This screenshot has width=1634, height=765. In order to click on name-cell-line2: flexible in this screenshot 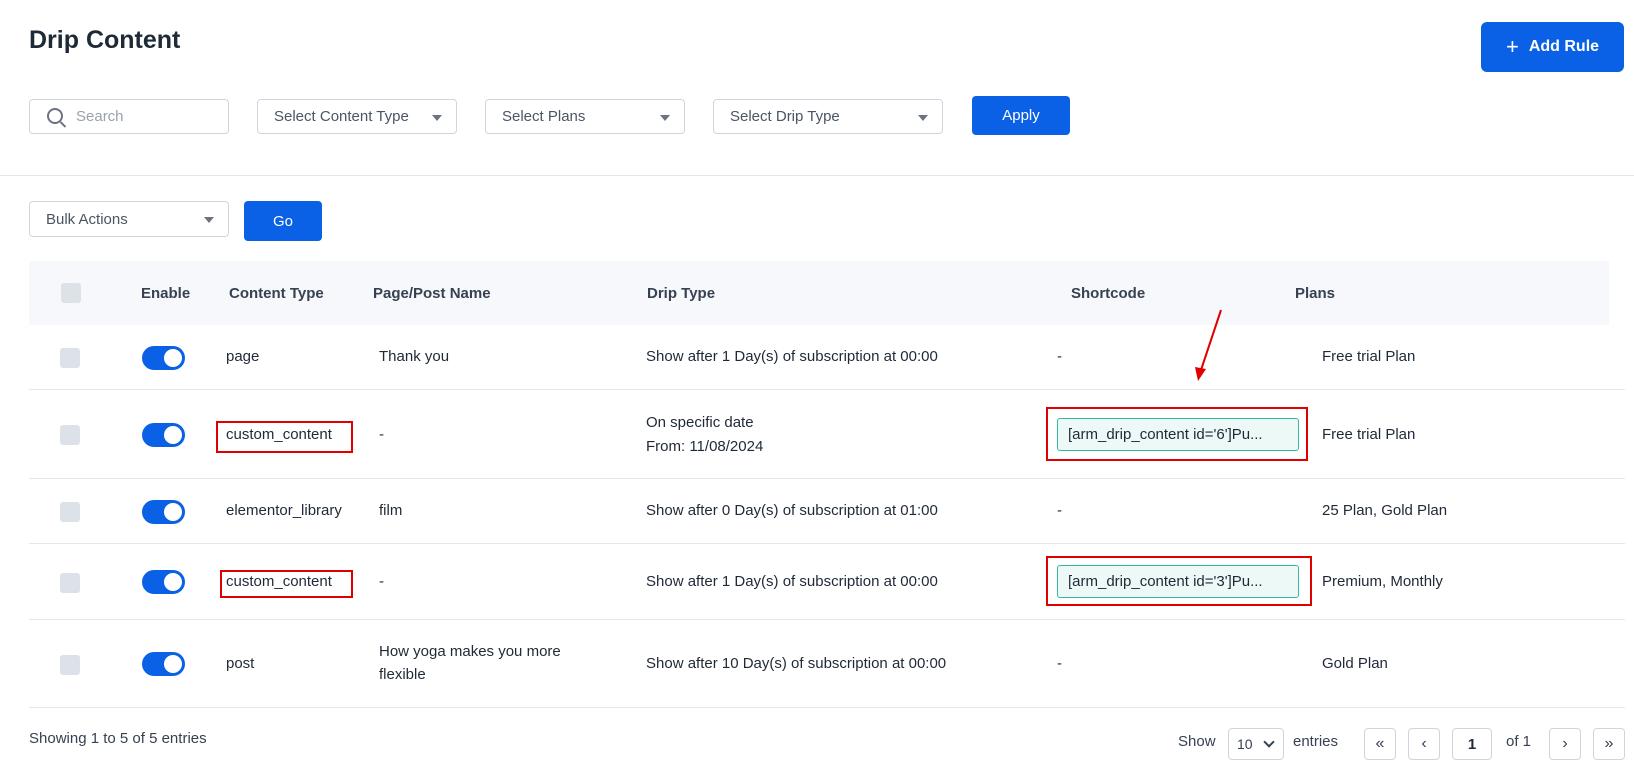, I will do `click(402, 674)`.